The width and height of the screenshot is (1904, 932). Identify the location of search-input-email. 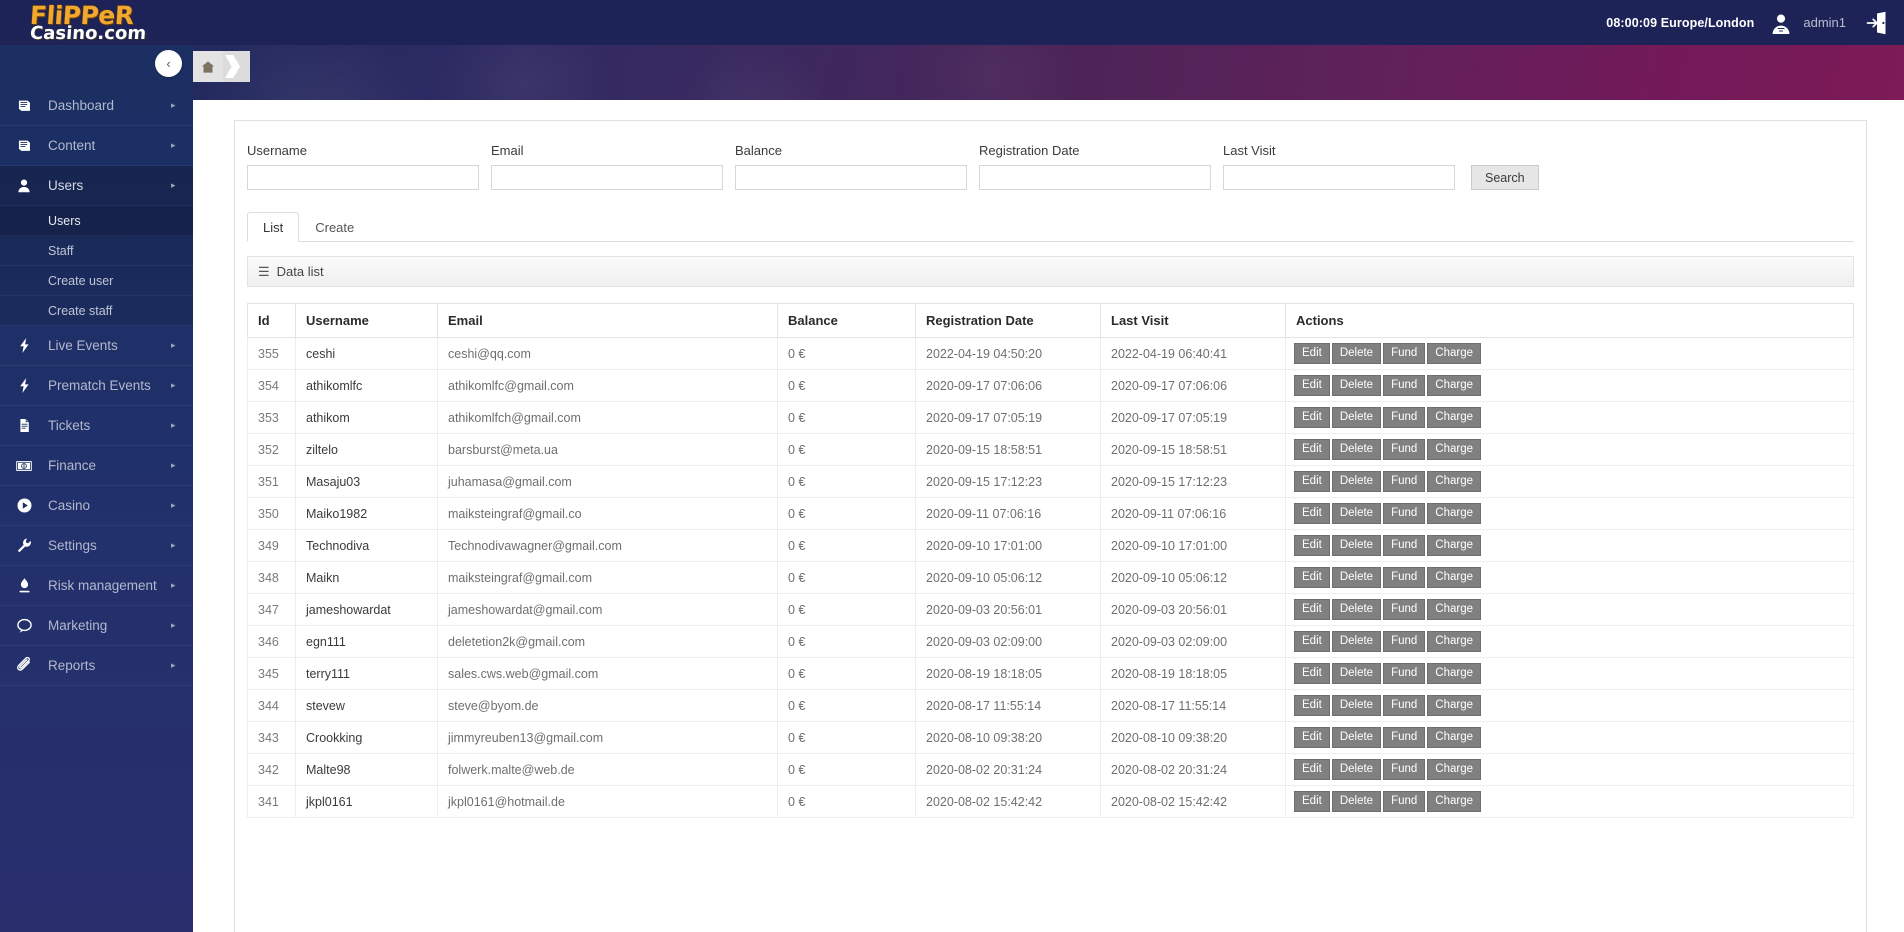
(607, 177).